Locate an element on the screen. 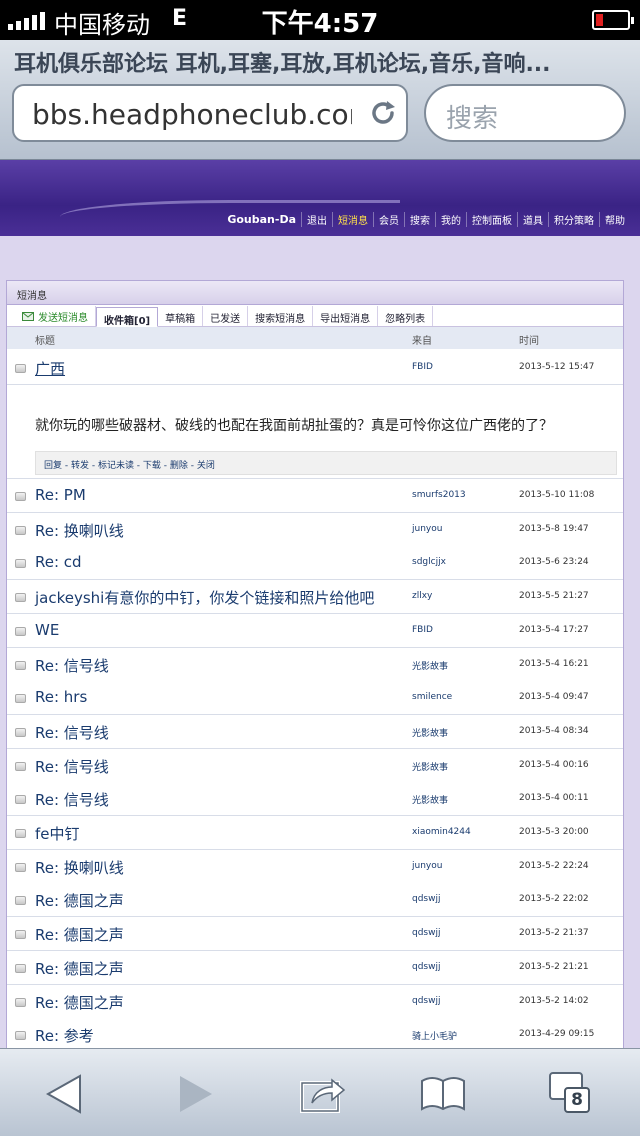 This screenshot has width=640, height=1136. nav-logout: 退出 is located at coordinates (316, 219).